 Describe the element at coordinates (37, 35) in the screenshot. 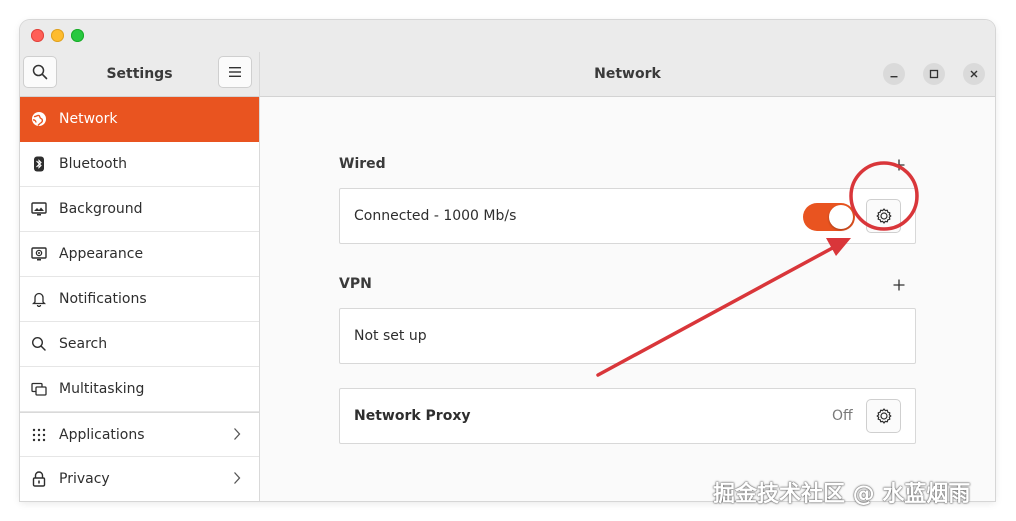

I see `close-window-dot` at that location.